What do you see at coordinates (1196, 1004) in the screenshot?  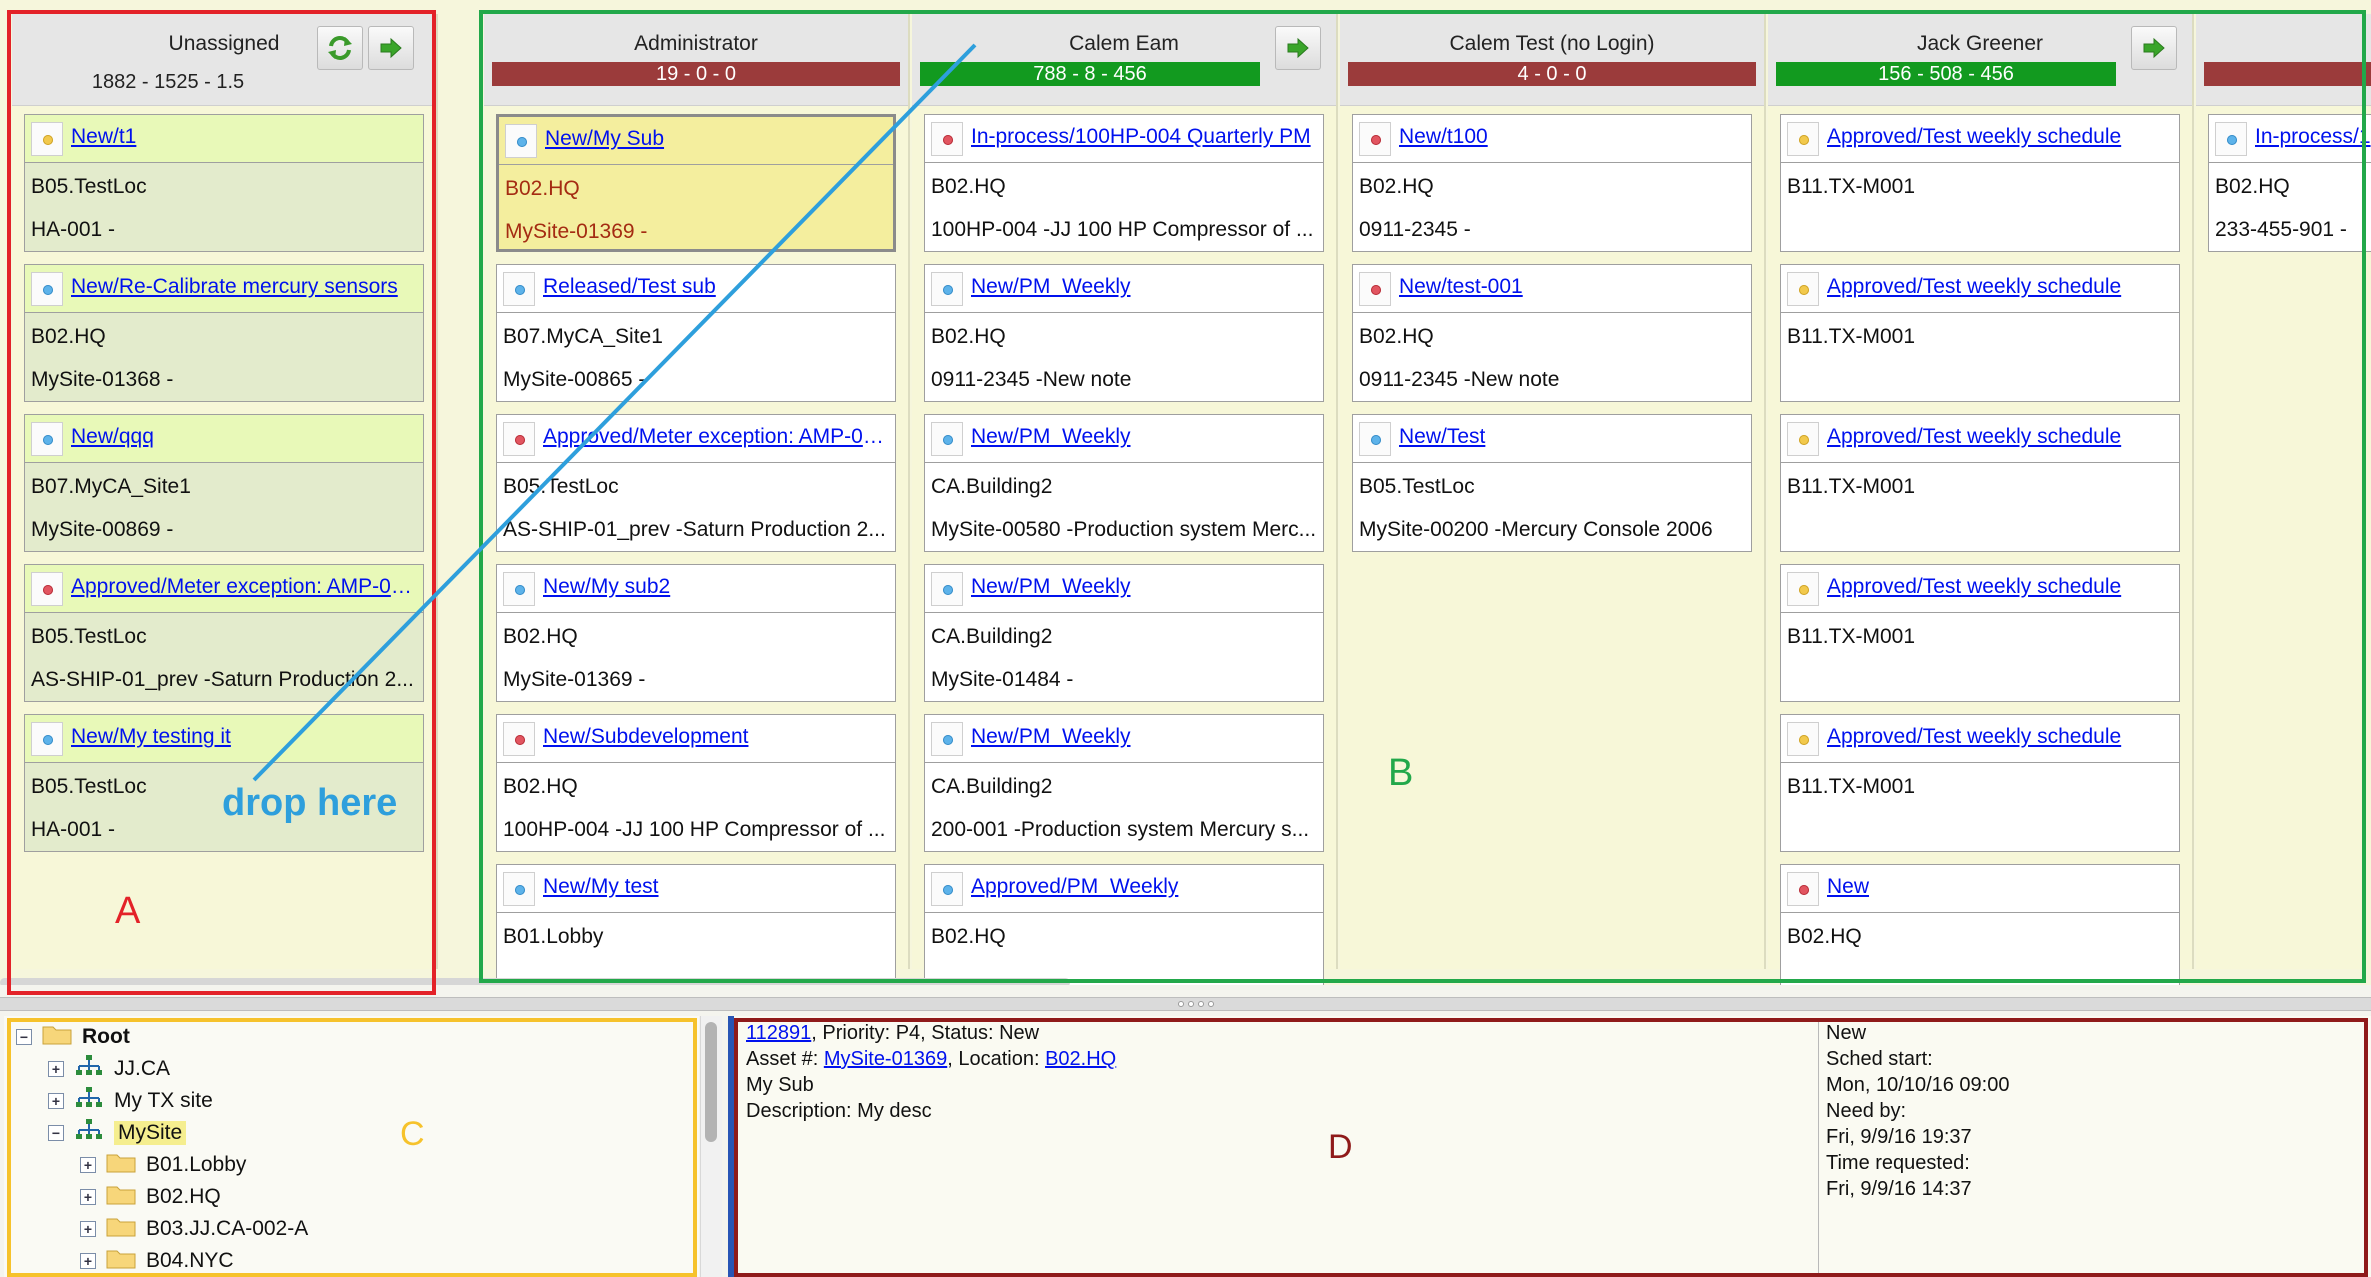 I see `splitter-grip-icon` at bounding box center [1196, 1004].